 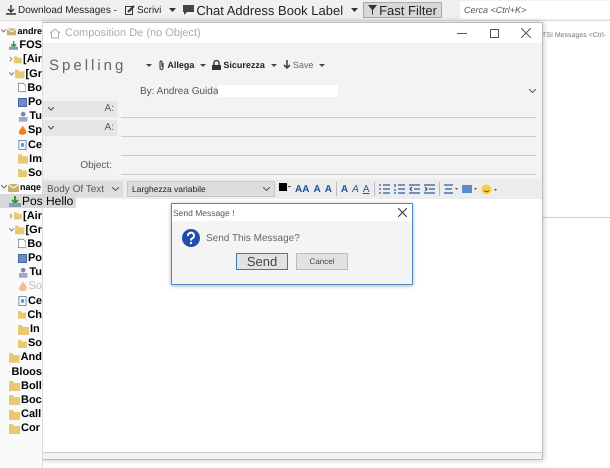 What do you see at coordinates (29, 31) in the screenshot?
I see `folder-label: andre` at bounding box center [29, 31].